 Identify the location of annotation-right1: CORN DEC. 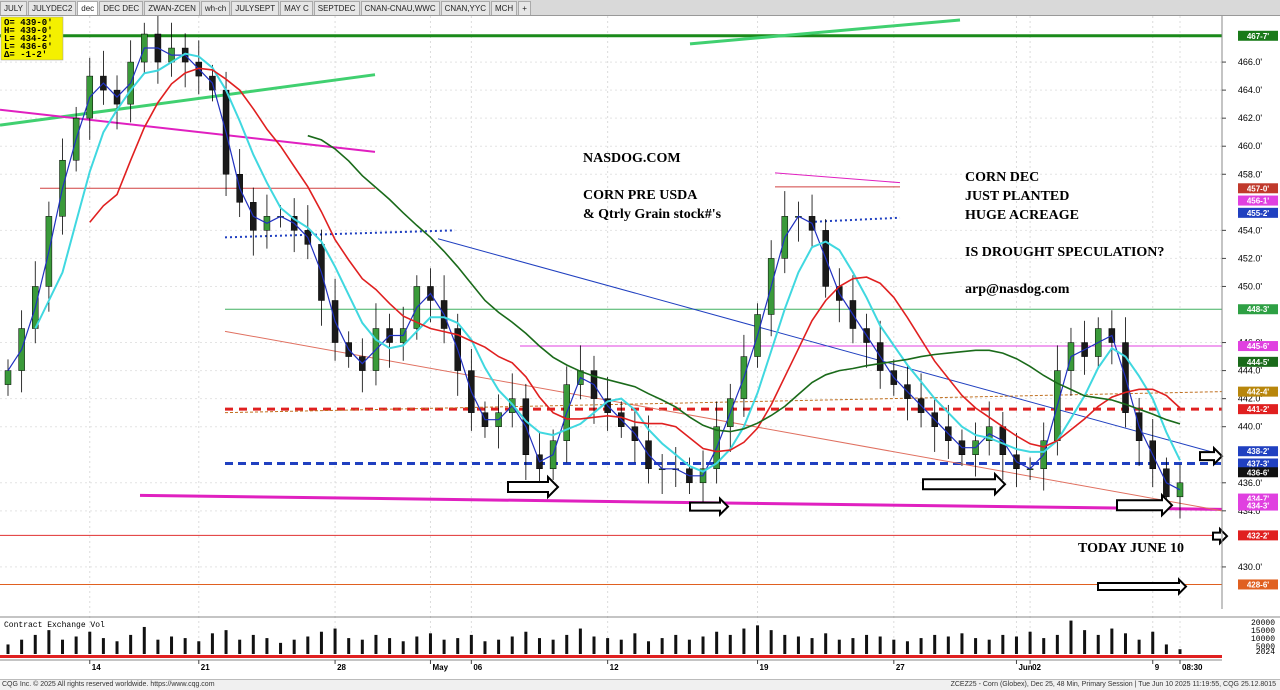
(1002, 177).